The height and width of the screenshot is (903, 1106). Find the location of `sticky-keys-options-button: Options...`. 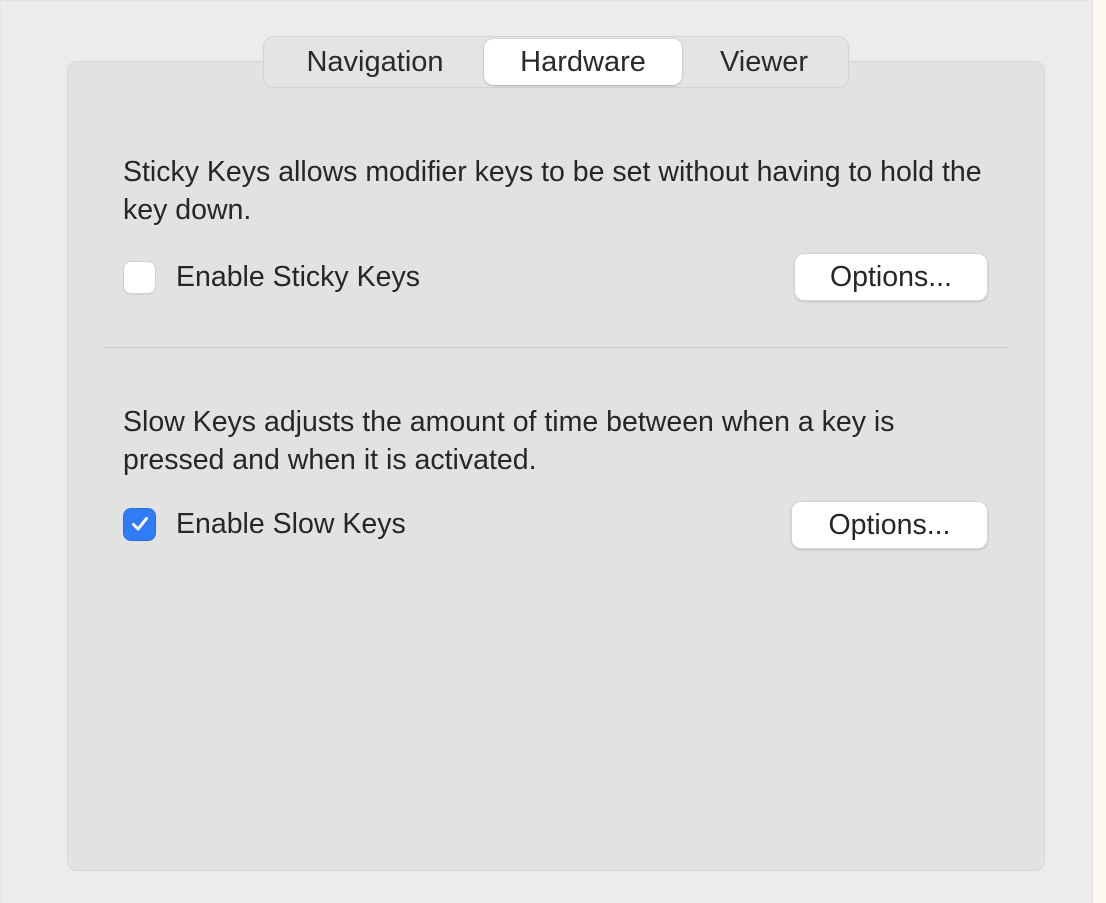

sticky-keys-options-button: Options... is located at coordinates (891, 277).